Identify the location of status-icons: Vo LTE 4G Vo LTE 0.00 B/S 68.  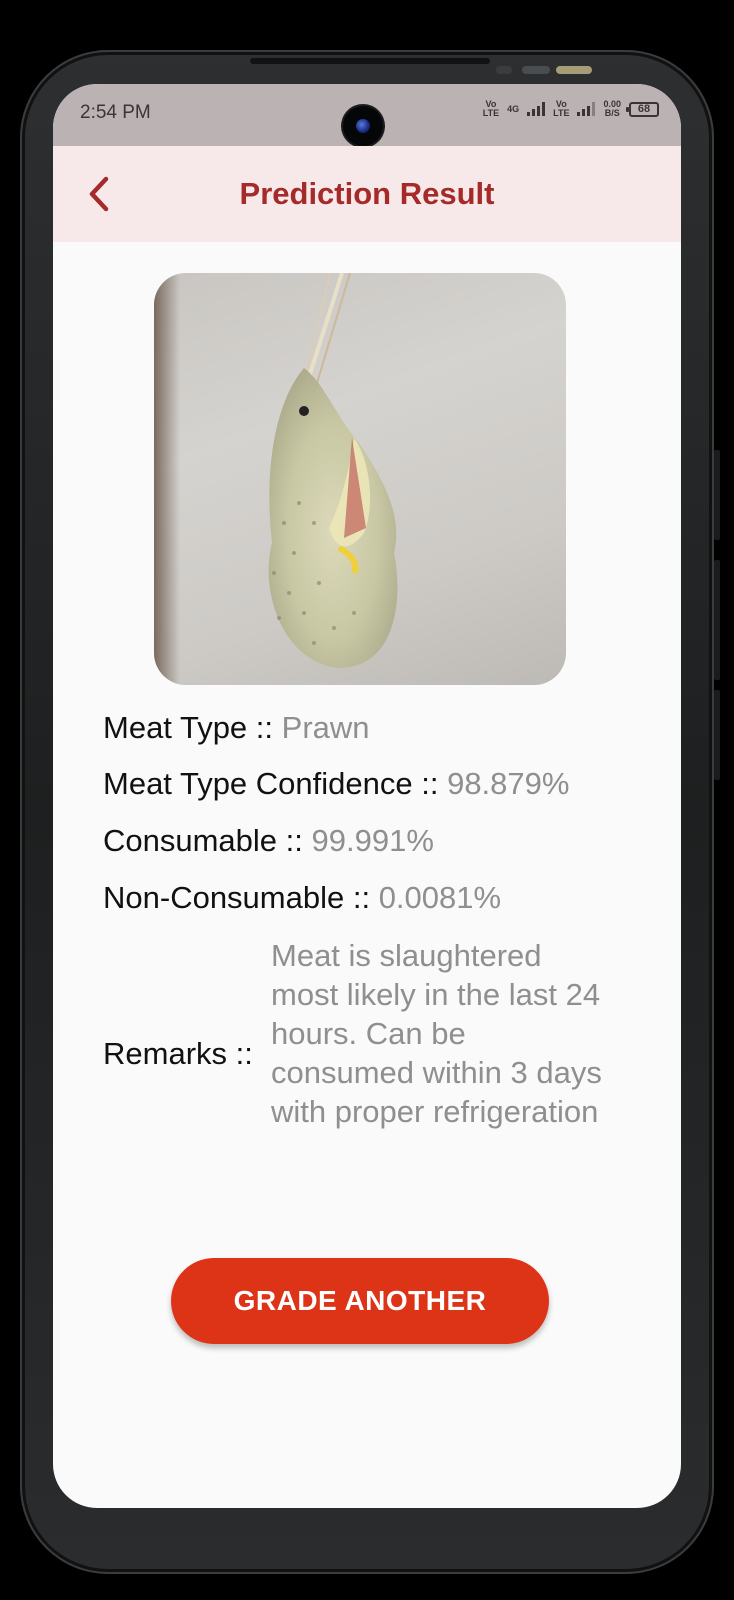
(571, 109).